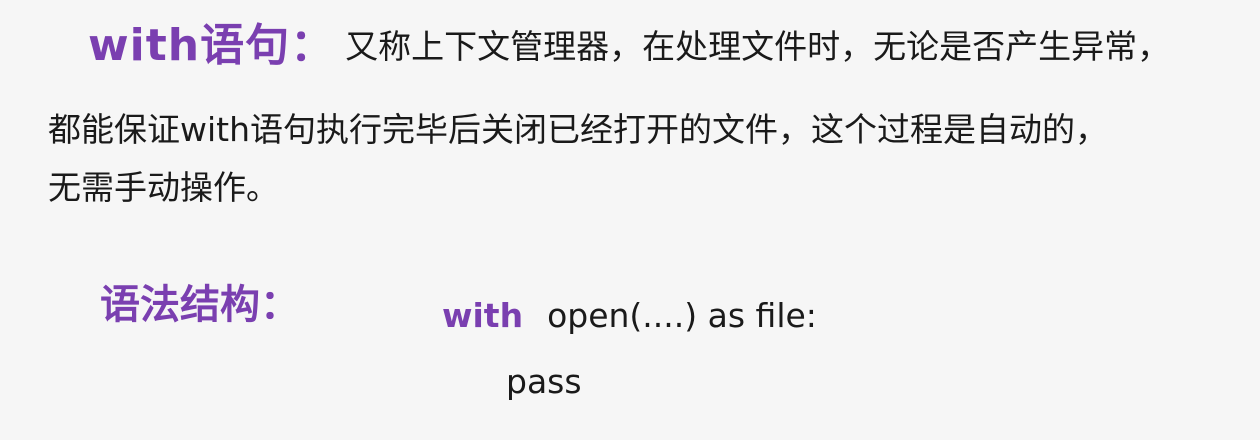 This screenshot has width=1260, height=440. What do you see at coordinates (758, 46) in the screenshot?
I see `definition-text-1: 又称上下文管理器，在处理文件时，无论是否产生异常，` at bounding box center [758, 46].